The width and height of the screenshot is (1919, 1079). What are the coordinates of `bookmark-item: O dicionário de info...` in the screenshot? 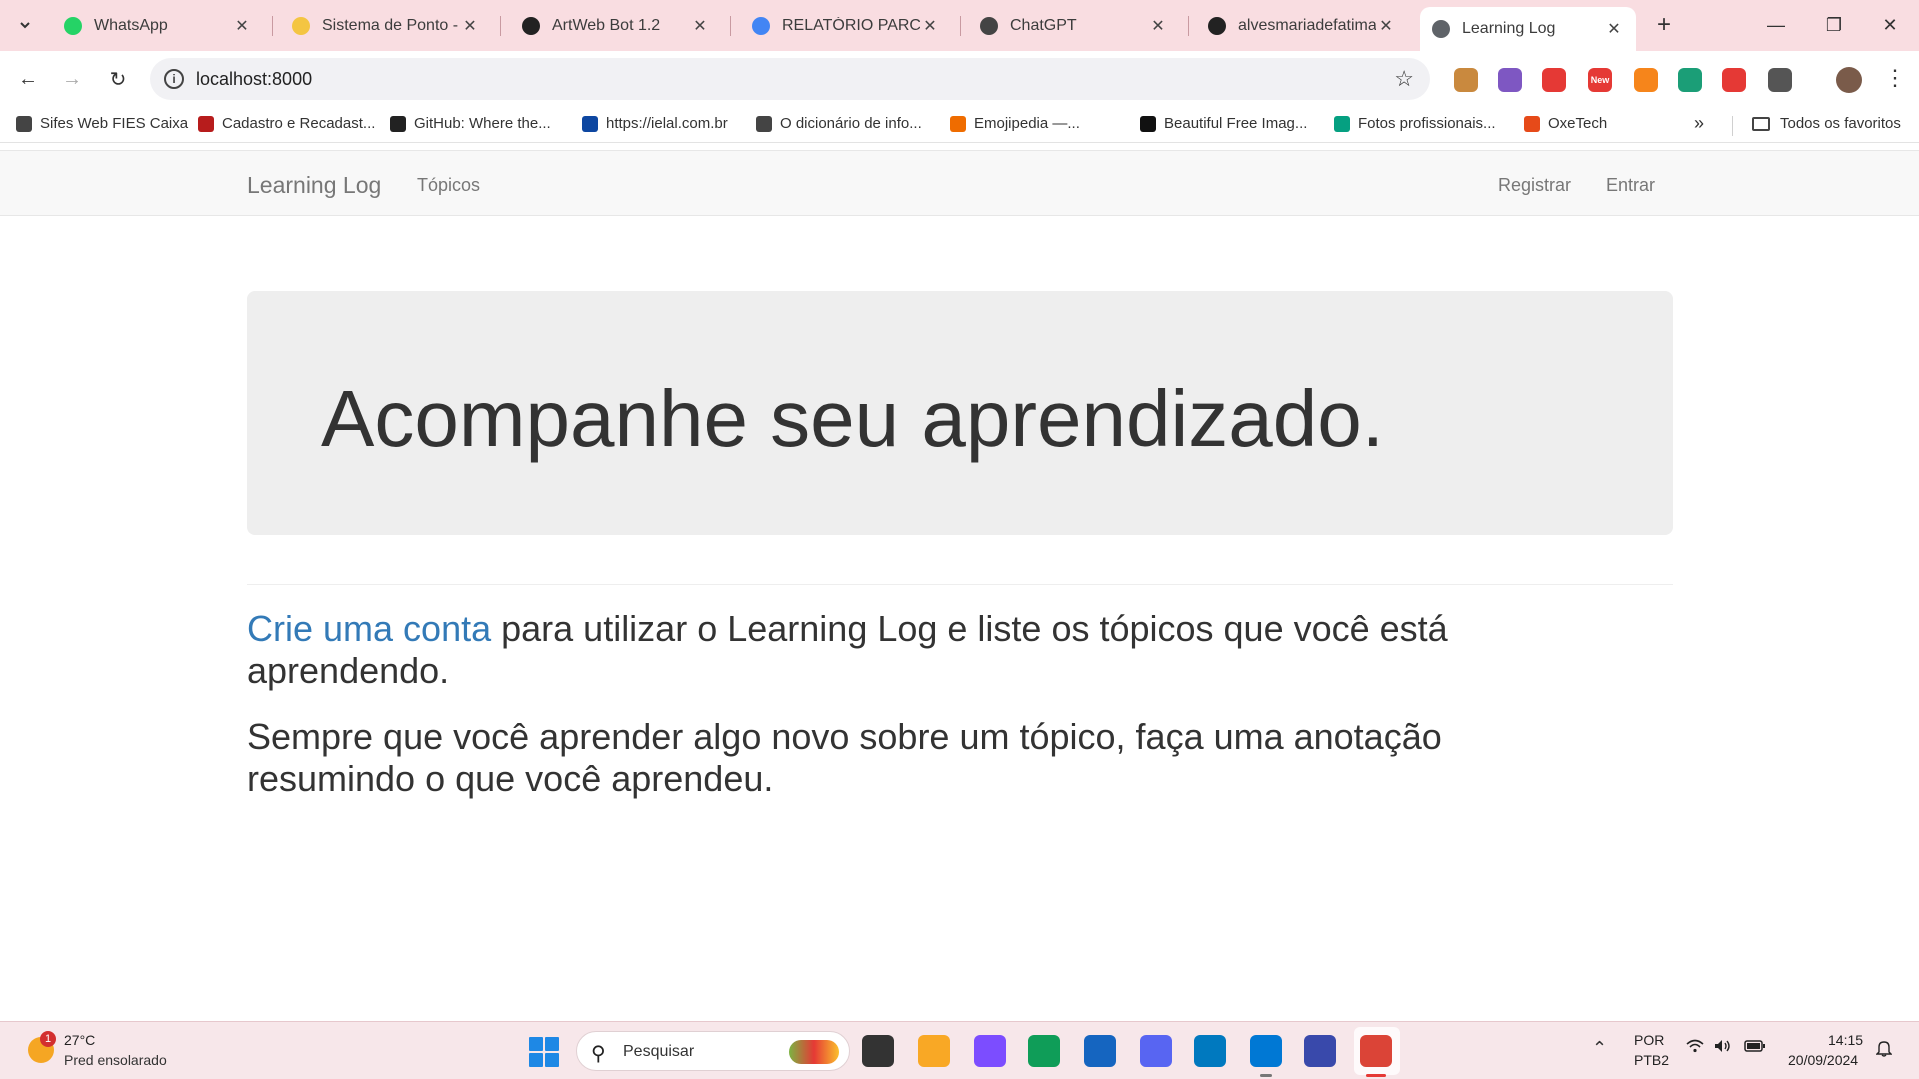 It's located at (839, 123).